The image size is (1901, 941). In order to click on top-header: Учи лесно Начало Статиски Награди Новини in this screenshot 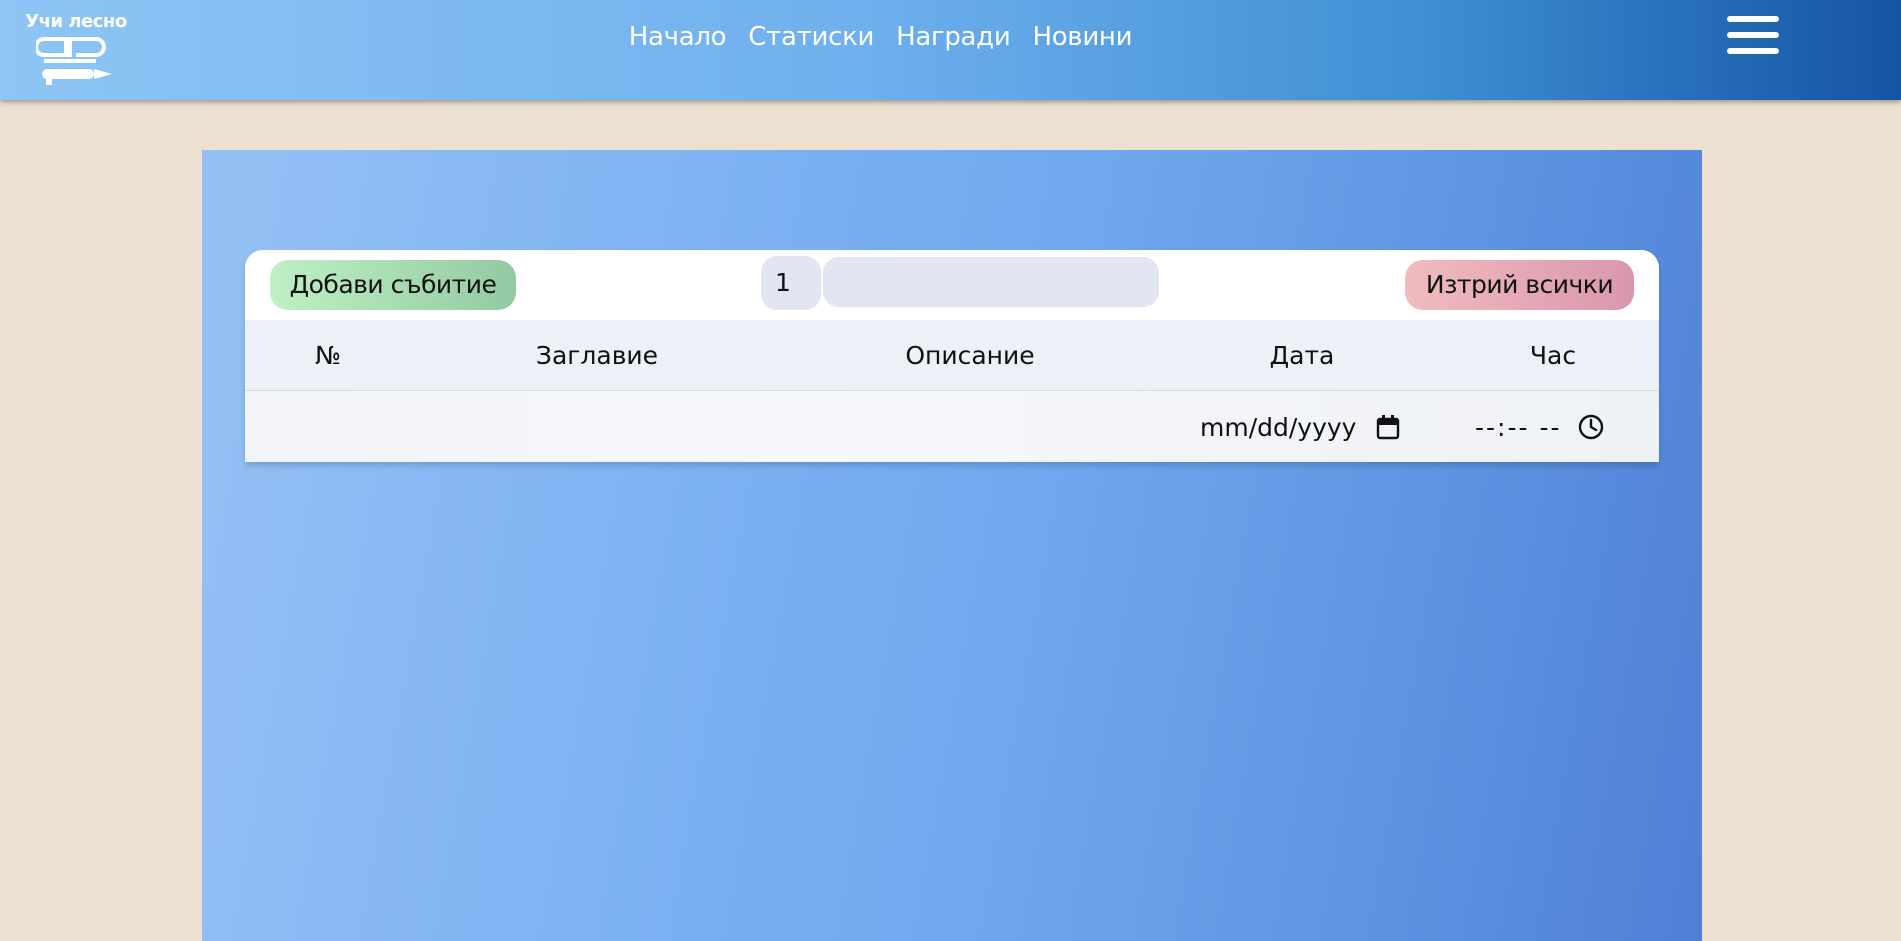, I will do `click(950, 50)`.